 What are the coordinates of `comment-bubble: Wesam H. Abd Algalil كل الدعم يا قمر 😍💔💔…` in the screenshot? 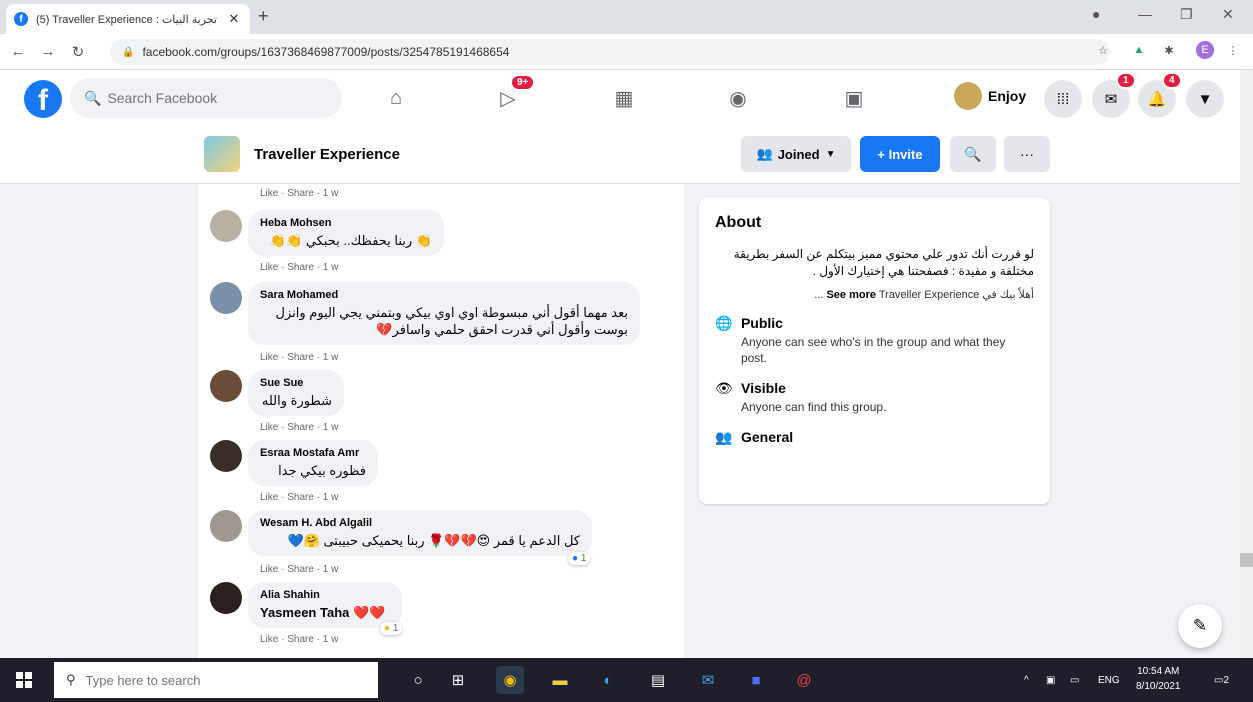 It's located at (420, 533).